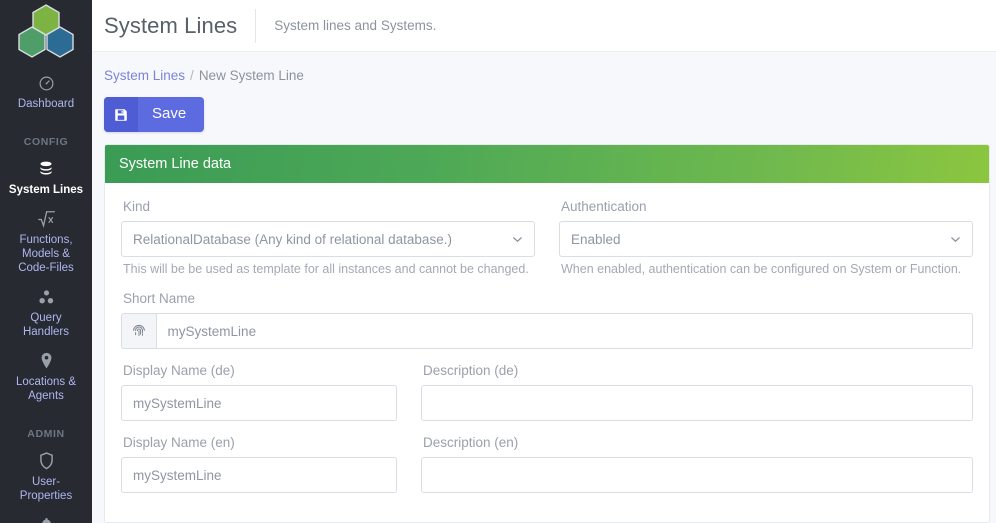 Image resolution: width=996 pixels, height=523 pixels. Describe the element at coordinates (179, 370) in the screenshot. I see `display-name-de-label: Display Name (de)` at that location.